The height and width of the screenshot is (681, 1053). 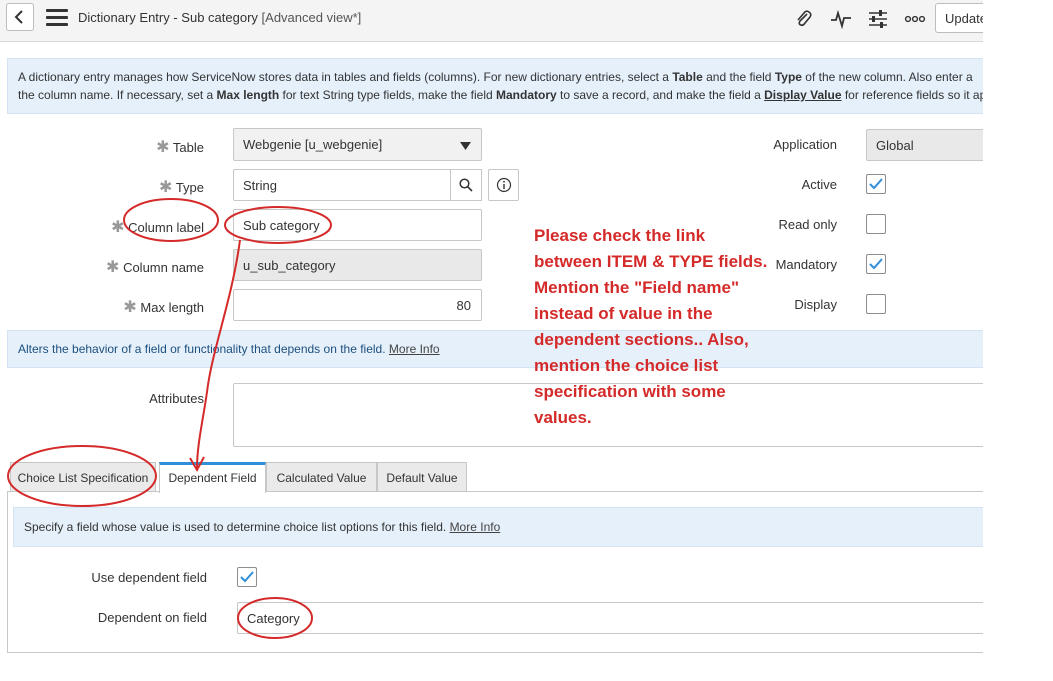 What do you see at coordinates (166, 227) in the screenshot?
I see `column-label-label-text: Column label` at bounding box center [166, 227].